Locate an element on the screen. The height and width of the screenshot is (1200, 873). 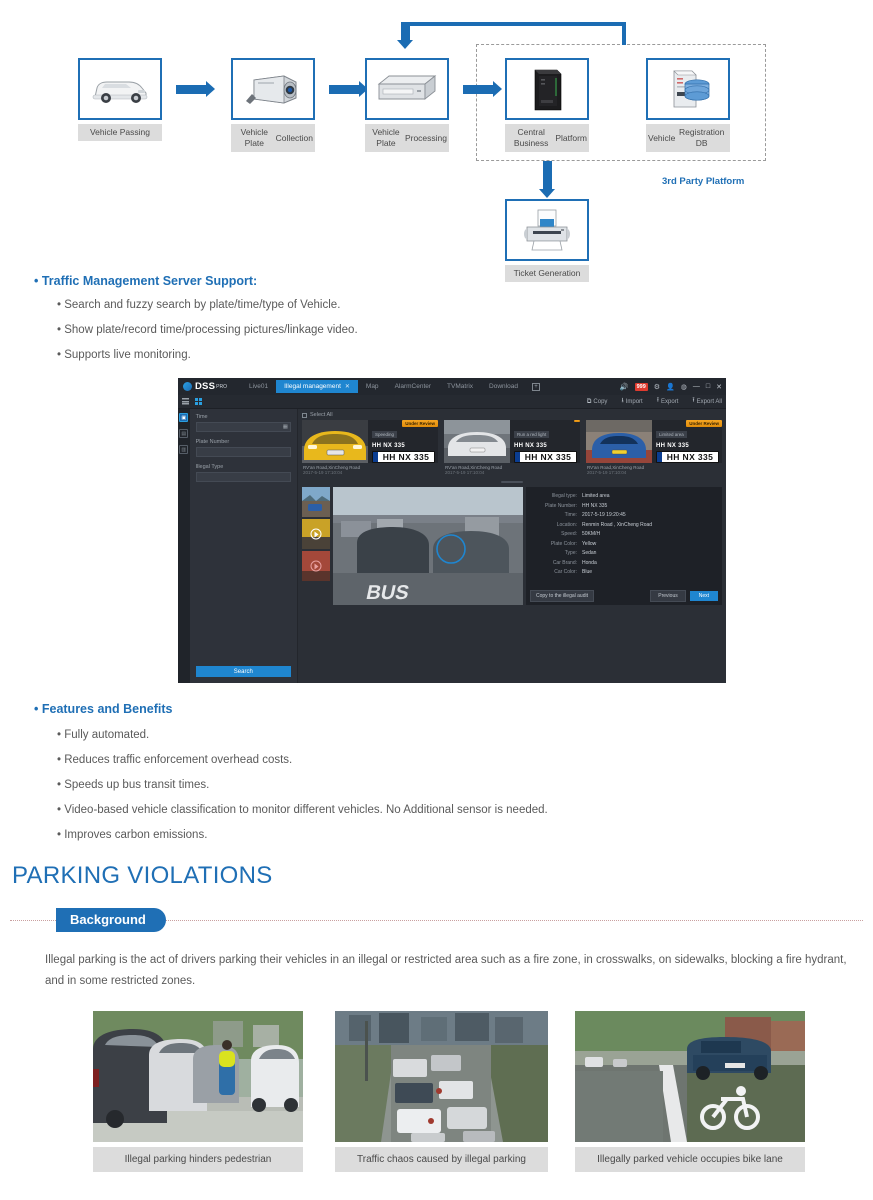
evidence-thumbnail-photo is located at coordinates (316, 502).